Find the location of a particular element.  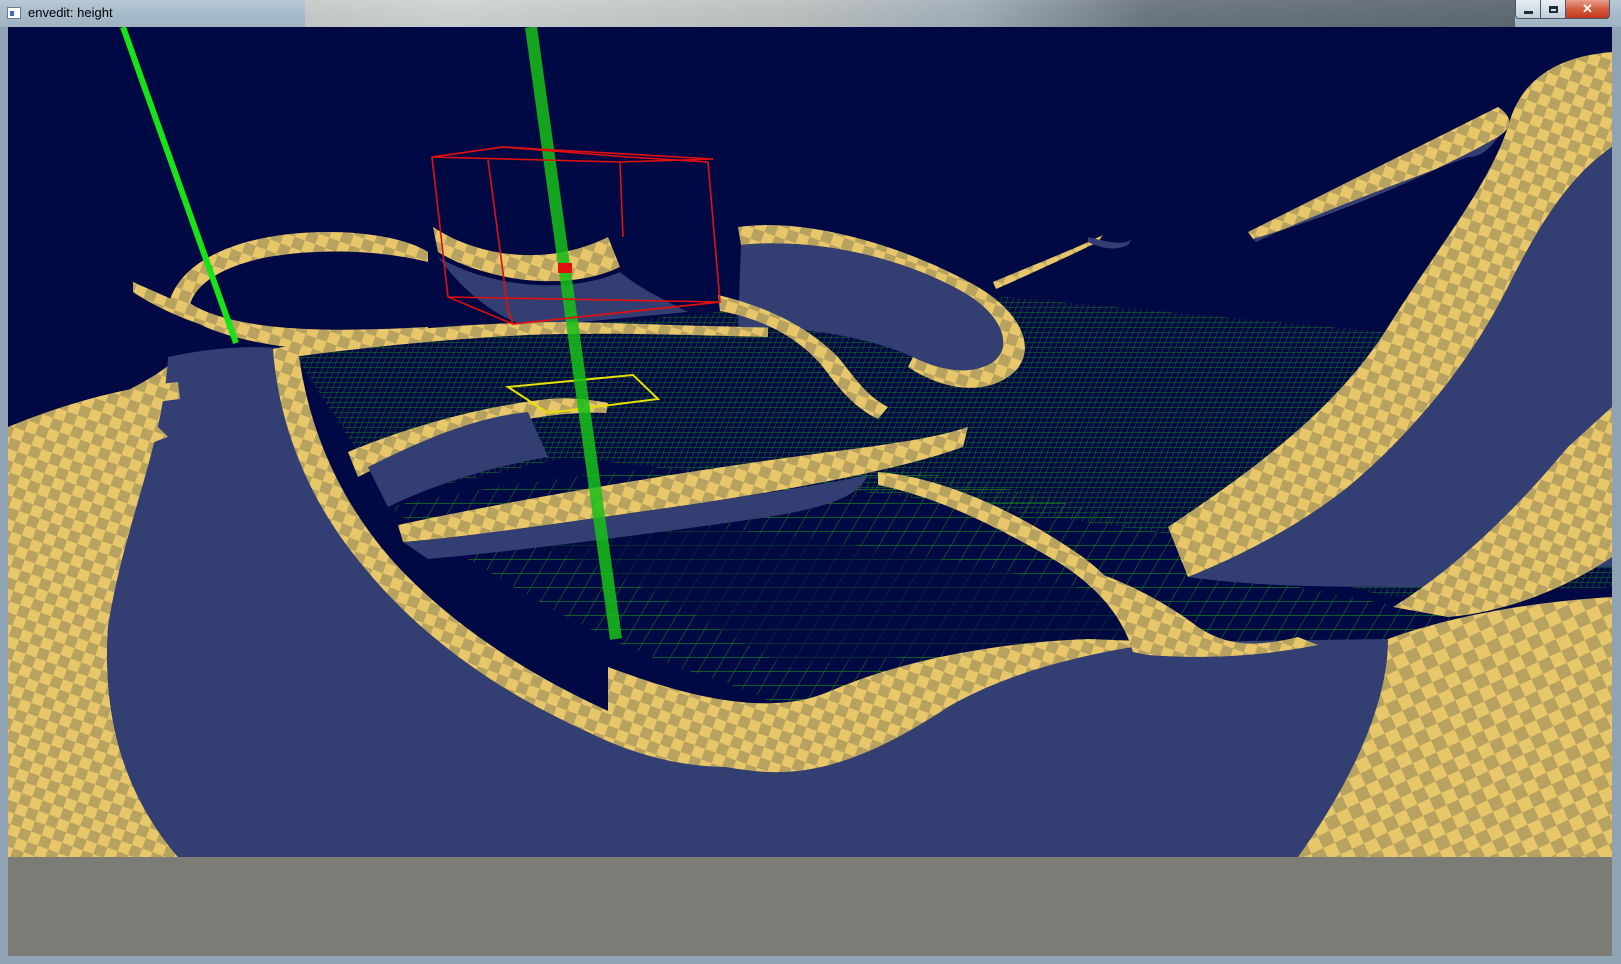

title-bar: envedit: height ✕ is located at coordinates (810, 13).